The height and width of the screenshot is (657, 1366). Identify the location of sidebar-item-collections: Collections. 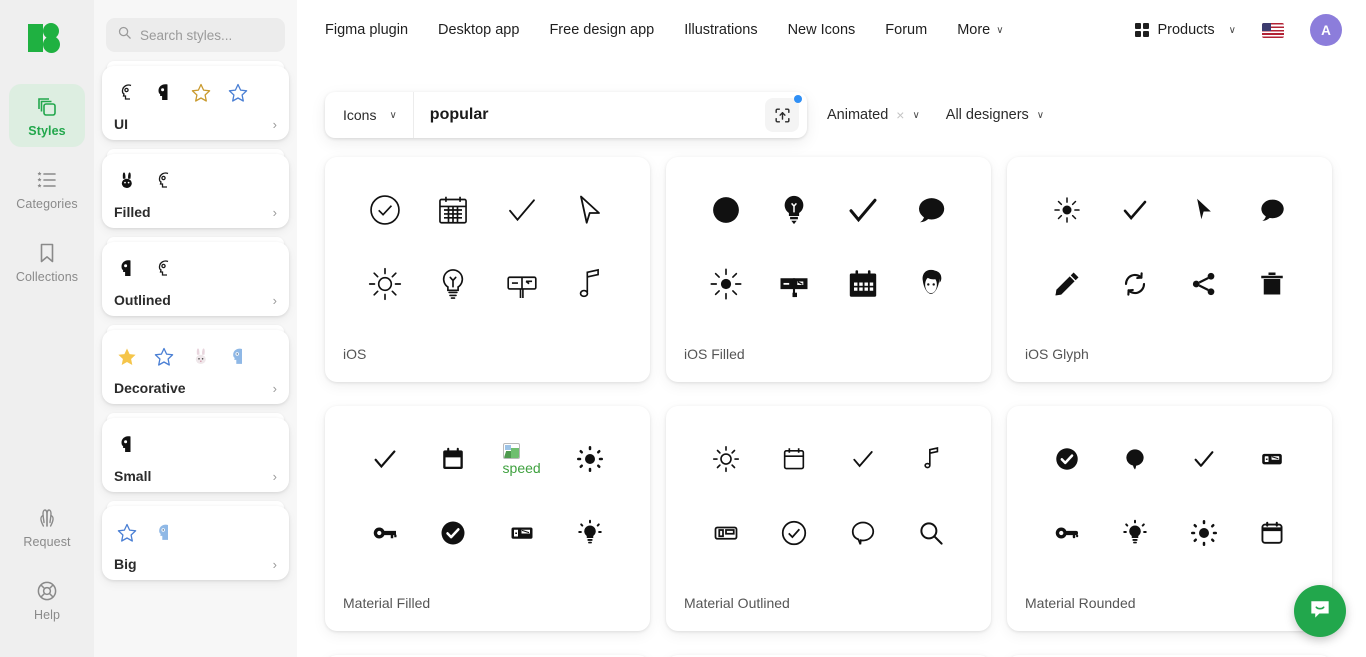
(47, 261).